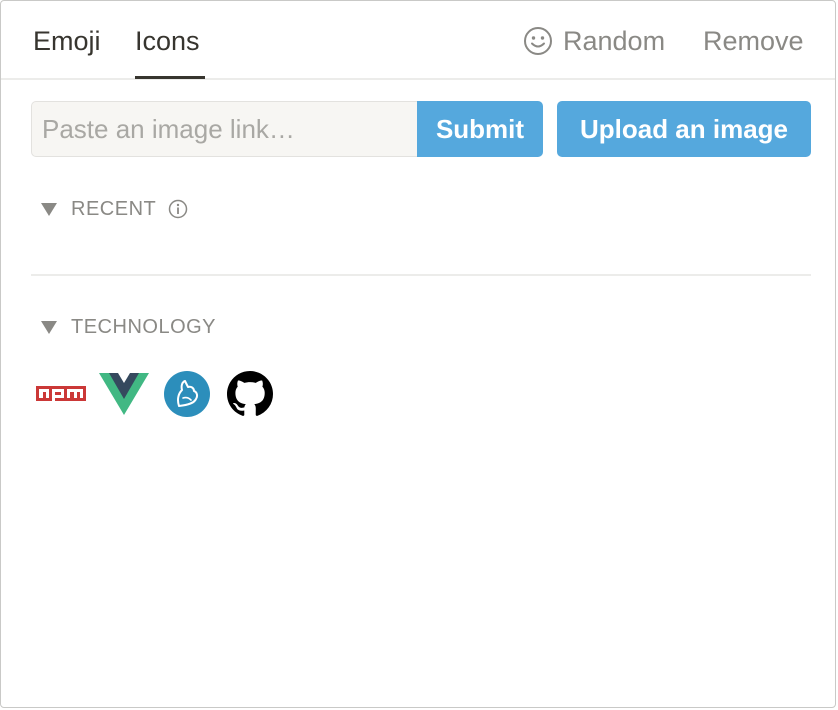 The image size is (838, 710). What do you see at coordinates (131, 394) in the screenshot?
I see `vue-icon` at bounding box center [131, 394].